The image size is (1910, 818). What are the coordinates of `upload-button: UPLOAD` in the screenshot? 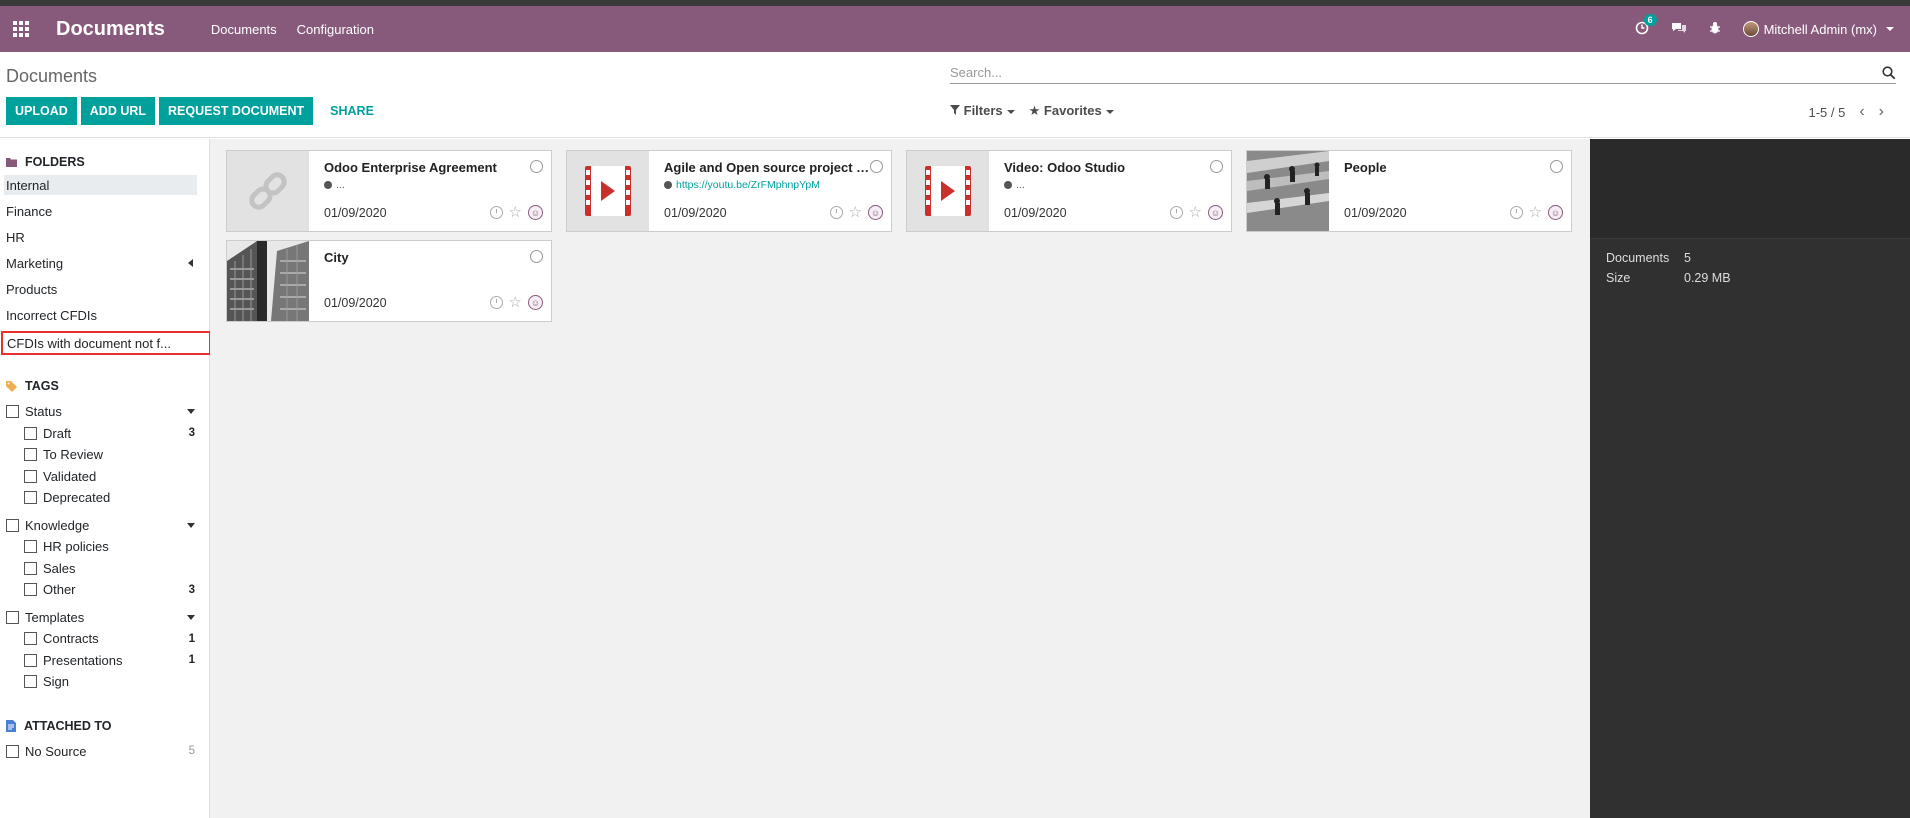 It's located at (41, 111).